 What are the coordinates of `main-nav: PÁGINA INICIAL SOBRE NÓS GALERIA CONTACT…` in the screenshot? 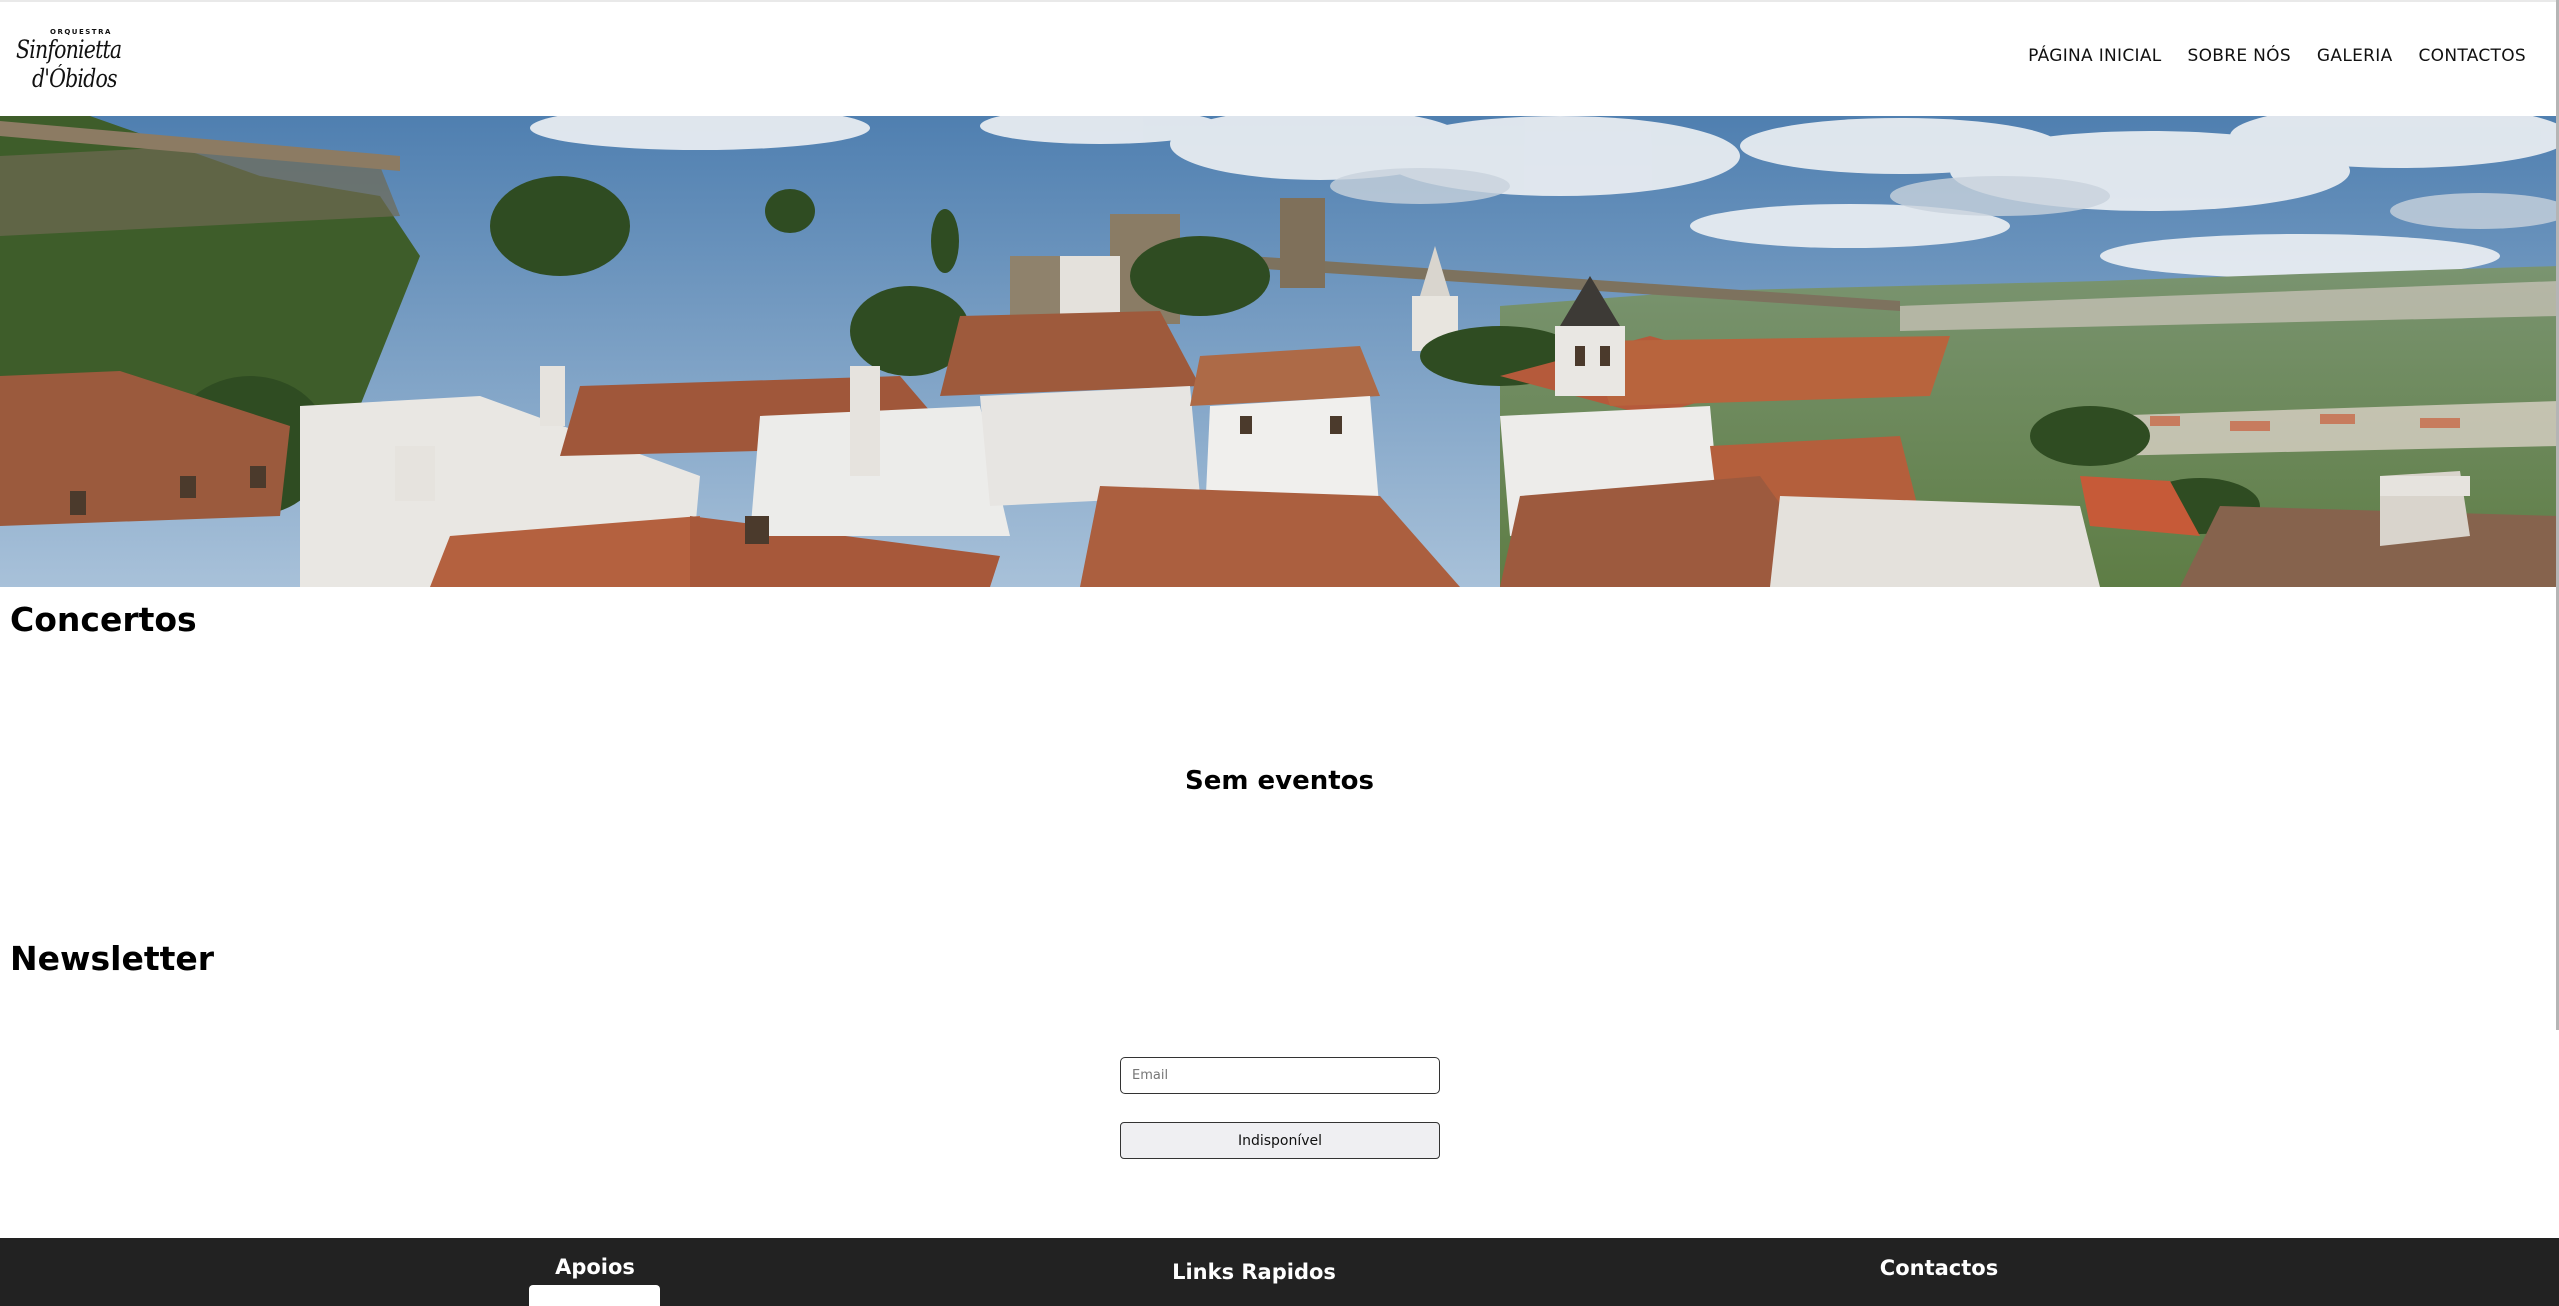 It's located at (2277, 56).